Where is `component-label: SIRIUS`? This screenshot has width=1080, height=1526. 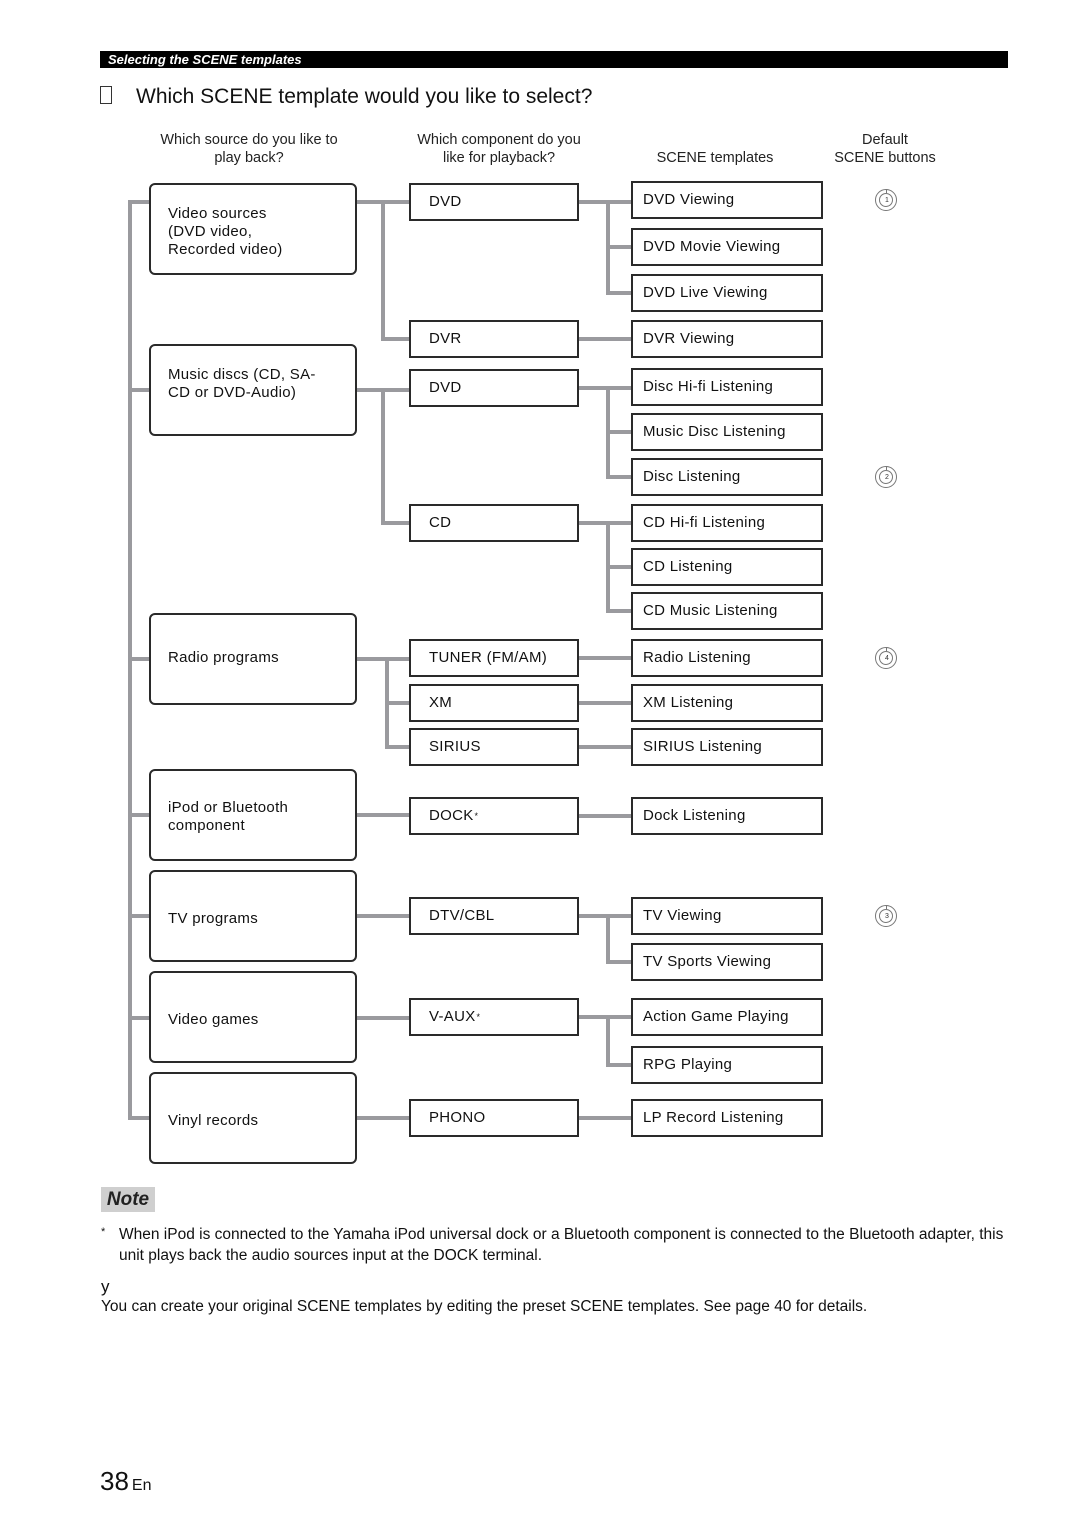 component-label: SIRIUS is located at coordinates (455, 746).